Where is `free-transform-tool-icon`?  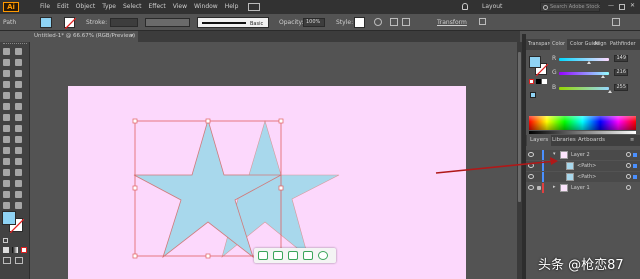
free-transform-tool-icon is located at coordinates (6, 139).